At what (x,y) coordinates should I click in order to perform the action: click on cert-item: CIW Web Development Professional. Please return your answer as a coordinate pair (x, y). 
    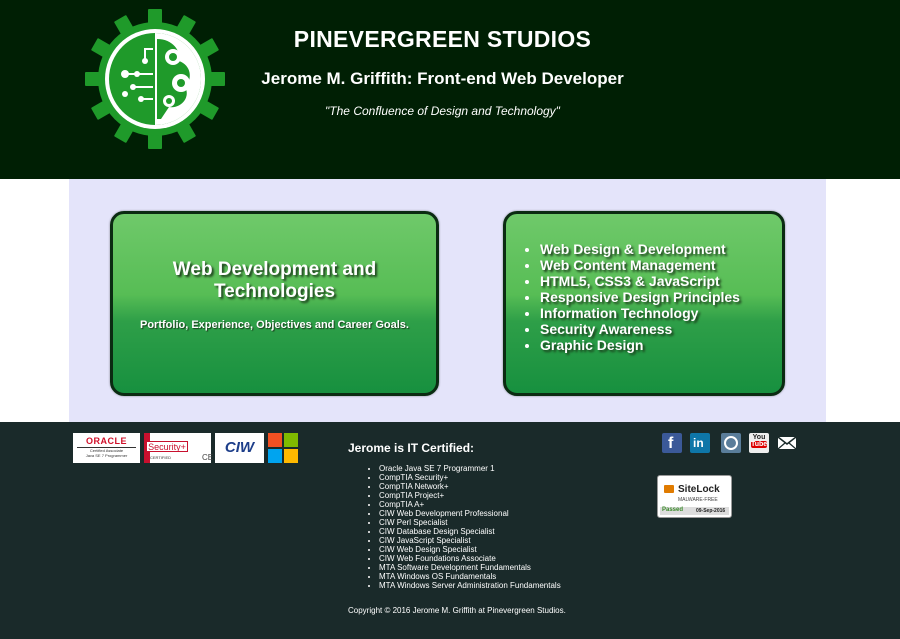
    Looking at the image, I should click on (470, 513).